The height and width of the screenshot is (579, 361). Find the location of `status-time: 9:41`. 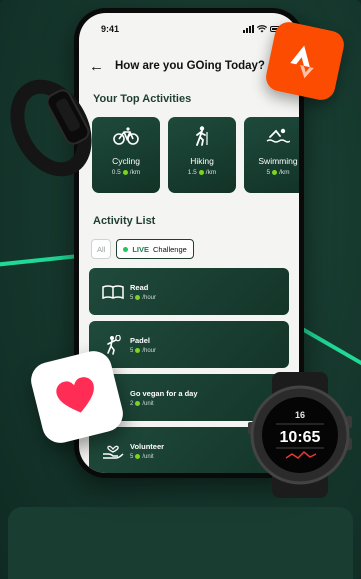

status-time: 9:41 is located at coordinates (110, 29).